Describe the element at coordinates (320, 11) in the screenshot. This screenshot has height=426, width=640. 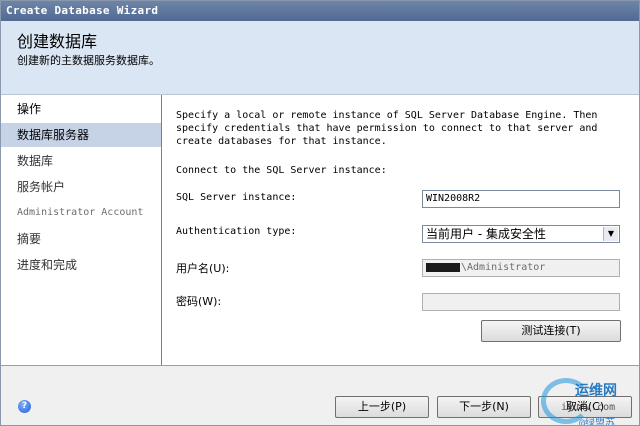
I see `window-title: Create Database Wizard` at that location.